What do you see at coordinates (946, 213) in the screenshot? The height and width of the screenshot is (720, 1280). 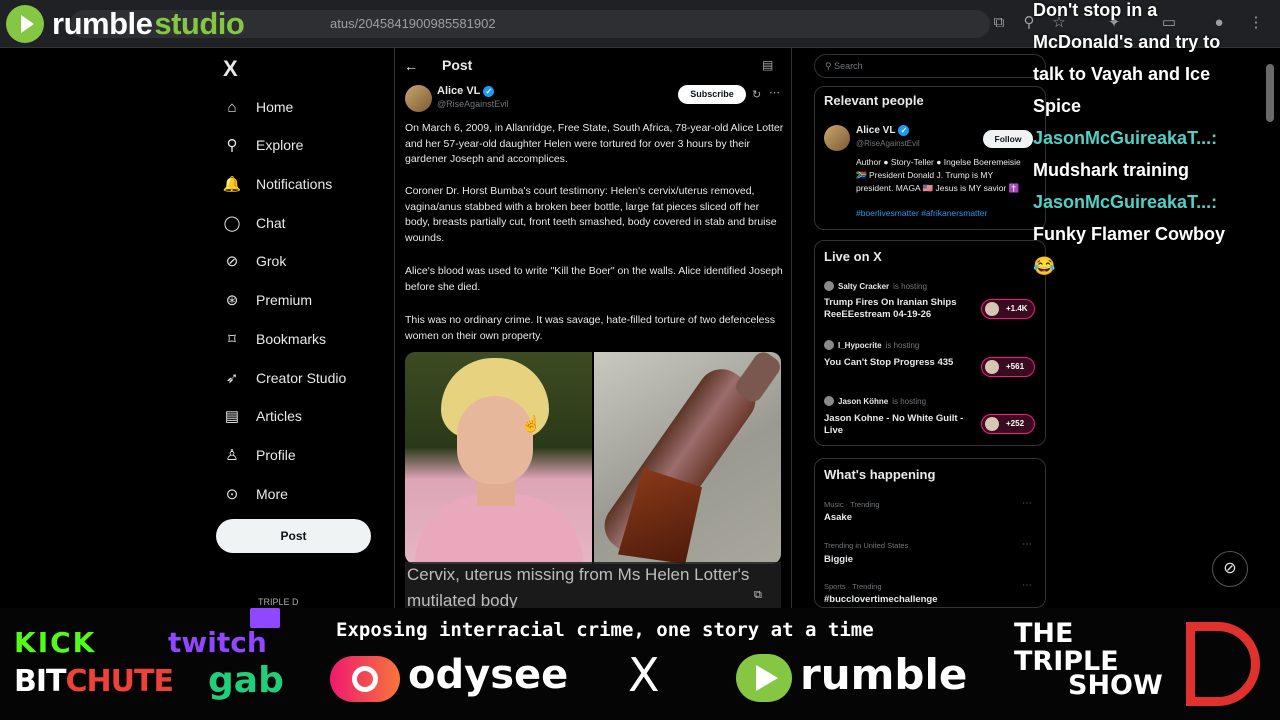 I see `person-hashtags: #boerlivesmatter #afrikanersmatter` at bounding box center [946, 213].